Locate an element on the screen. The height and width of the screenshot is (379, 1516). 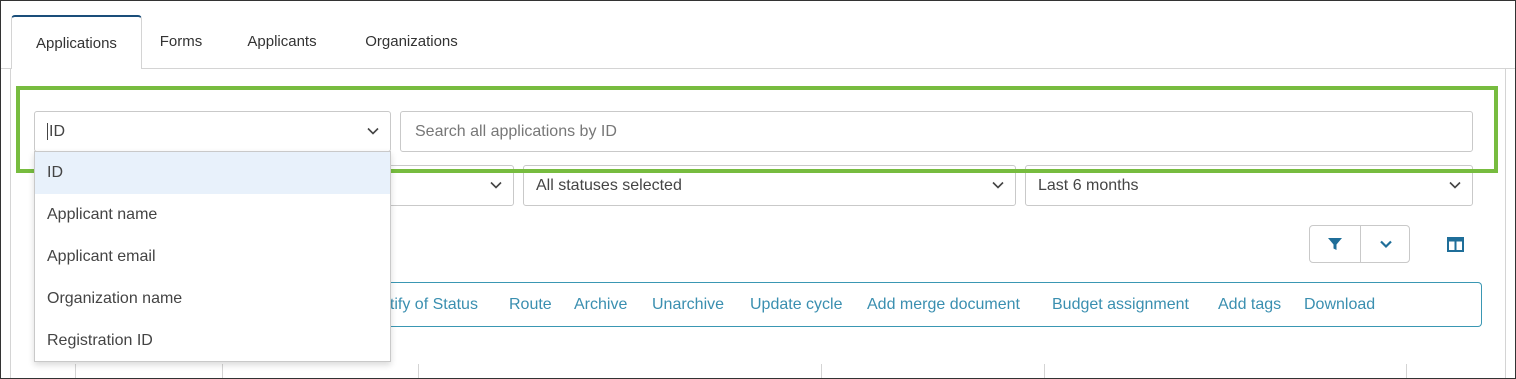
search-field-select-value: ID is located at coordinates (56, 131).